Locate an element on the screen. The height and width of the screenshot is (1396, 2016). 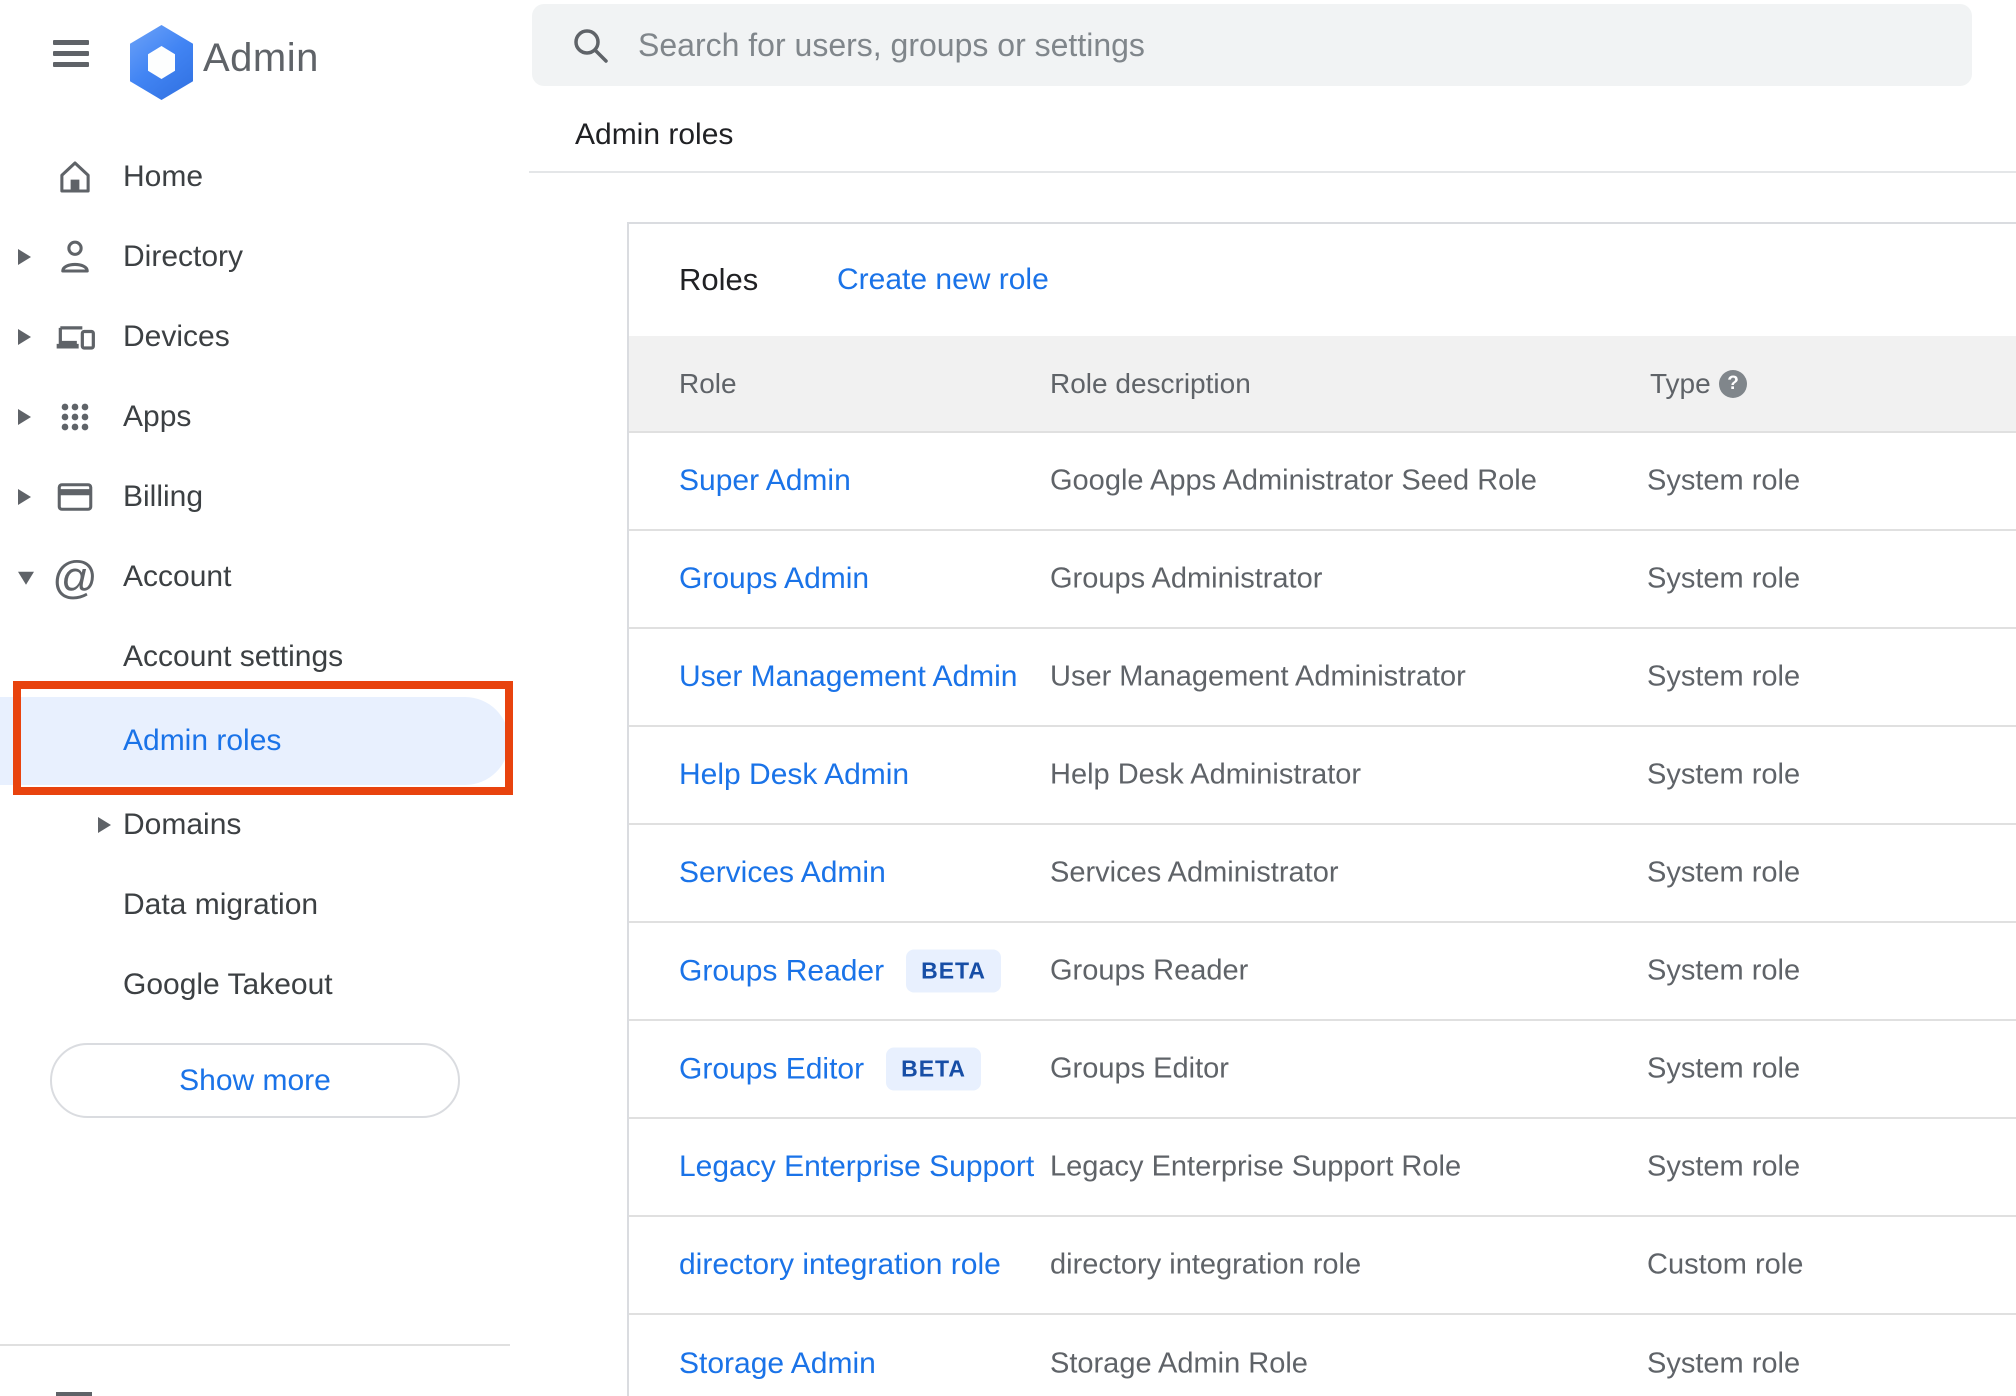
sidebar-item-label: Admin roles is located at coordinates (202, 740).